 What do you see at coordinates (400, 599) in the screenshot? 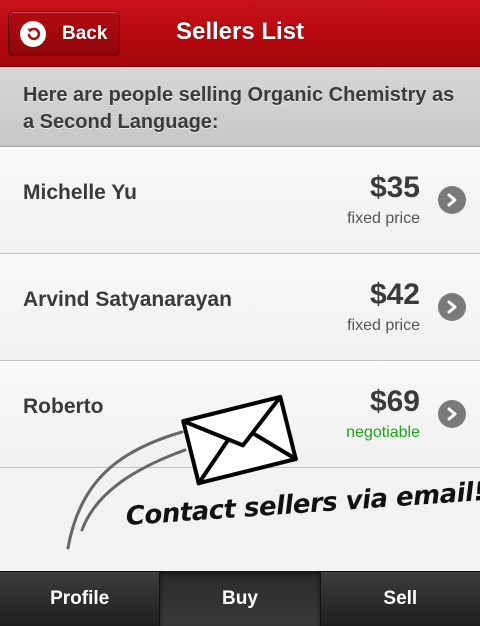
I see `tab-sell: Sell` at bounding box center [400, 599].